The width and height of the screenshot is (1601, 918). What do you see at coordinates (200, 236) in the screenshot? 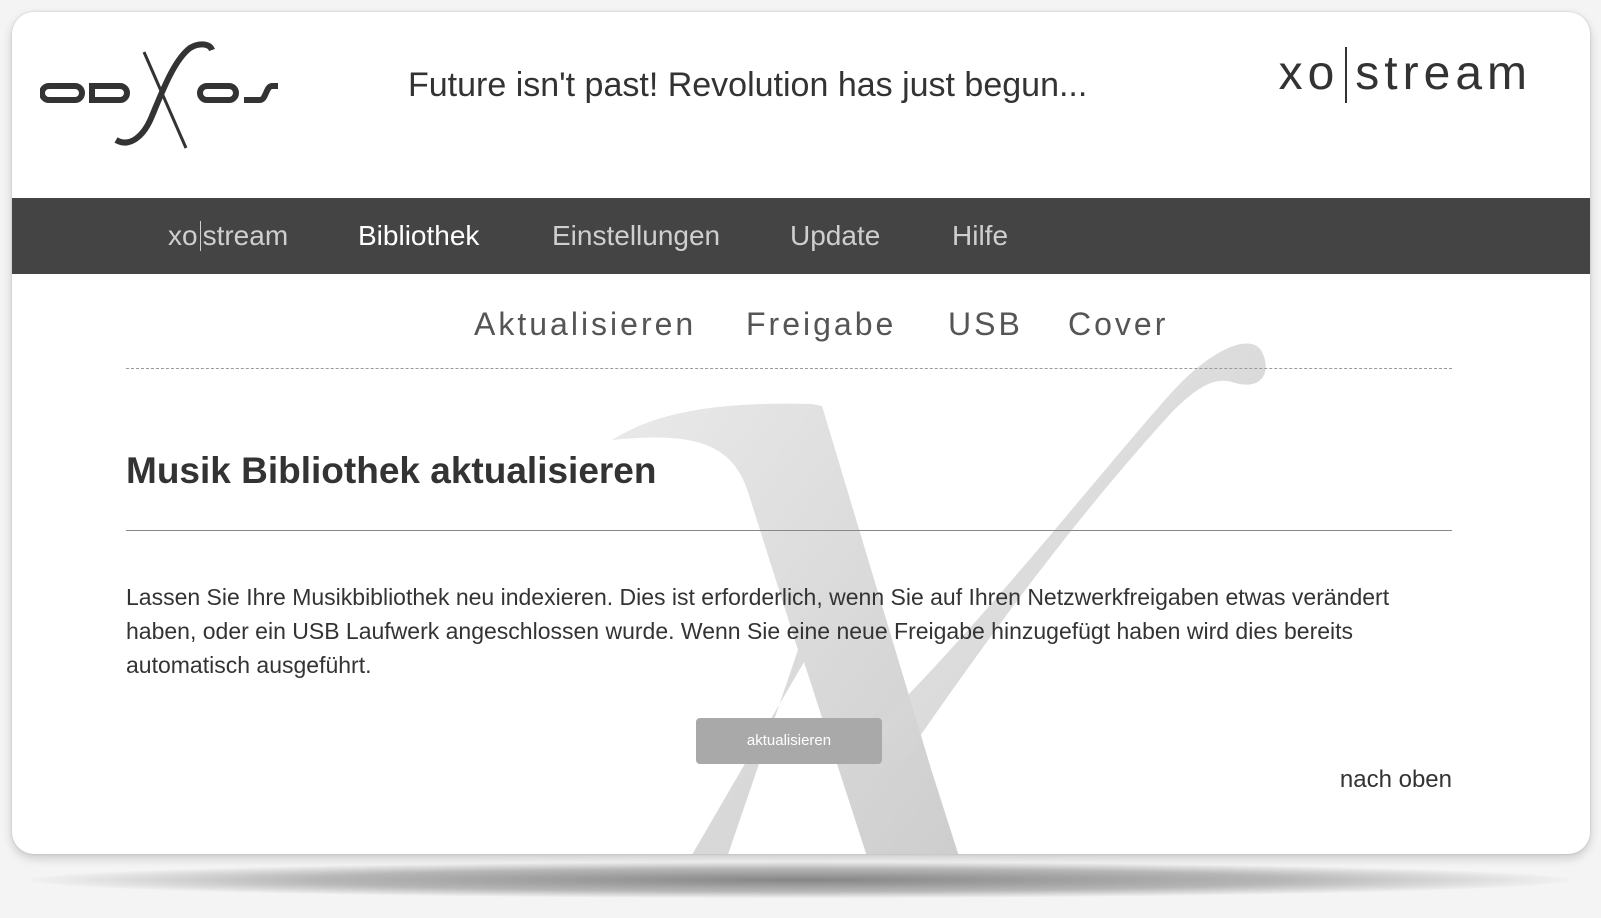
I see `nav-divider` at bounding box center [200, 236].